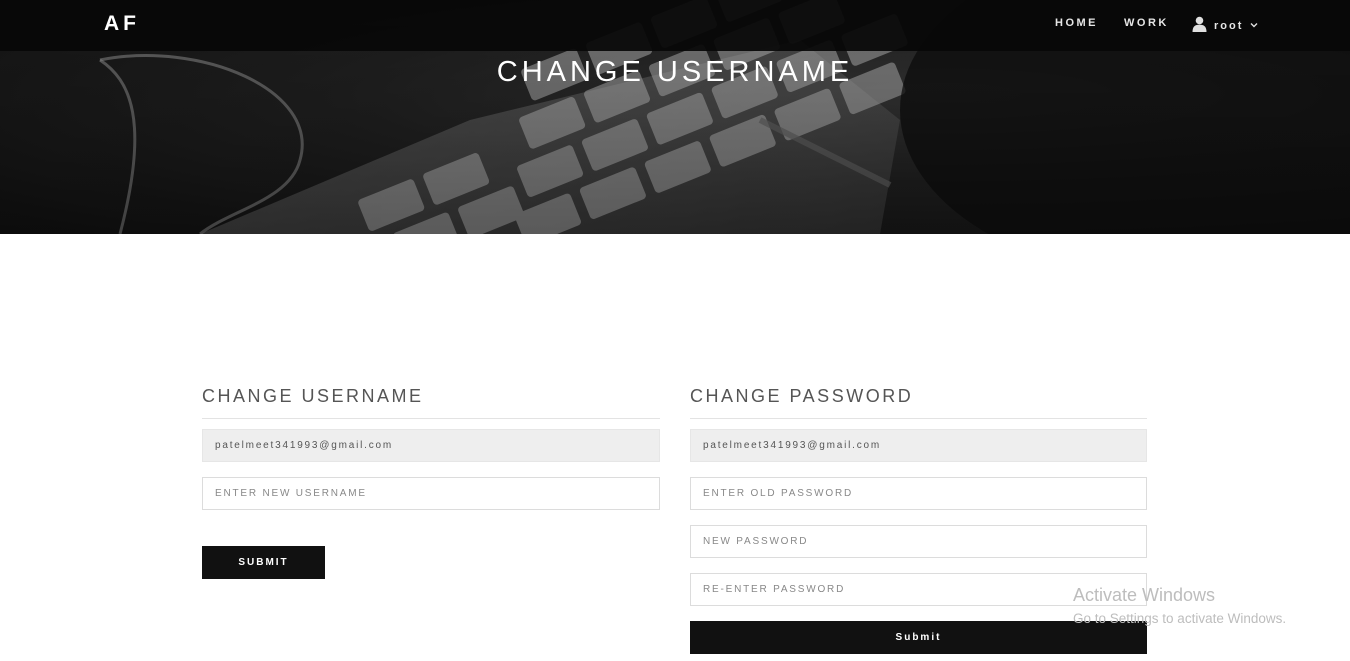 Image resolution: width=1350 pixels, height=661 pixels. I want to click on nav-link-work: WORK, so click(1146, 23).